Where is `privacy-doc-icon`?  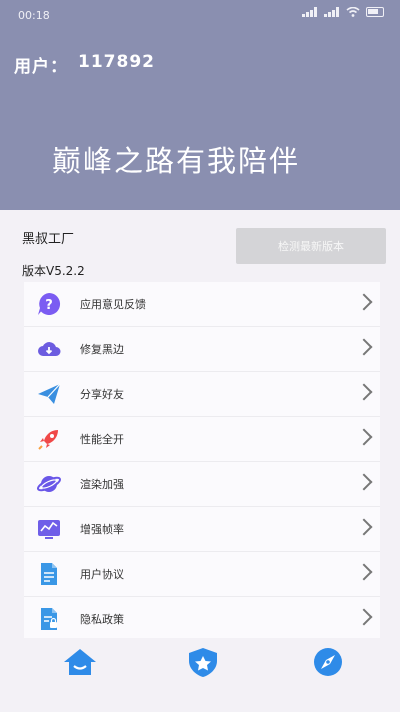 privacy-doc-icon is located at coordinates (49, 619).